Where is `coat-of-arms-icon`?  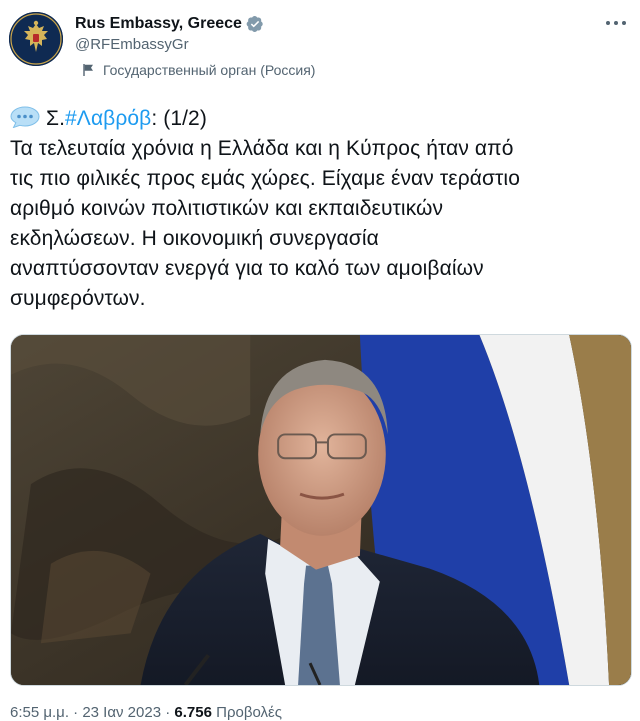 coat-of-arms-icon is located at coordinates (36, 39).